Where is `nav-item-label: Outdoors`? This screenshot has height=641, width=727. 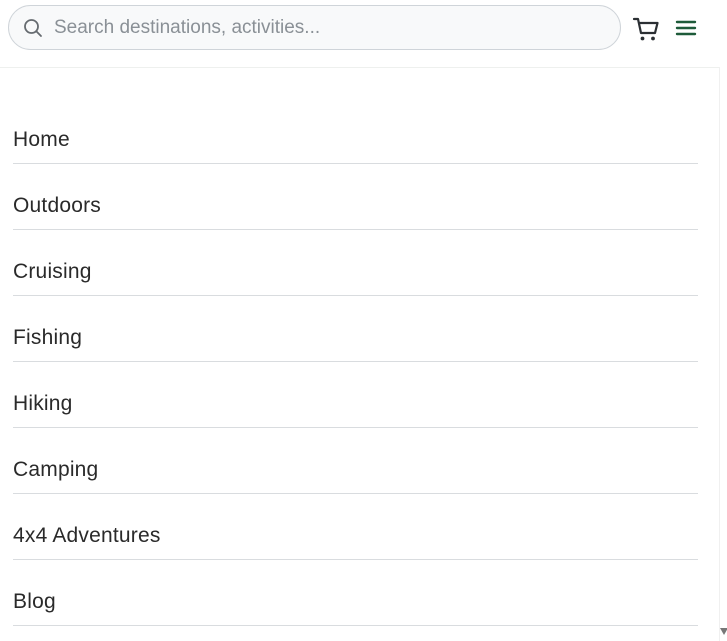 nav-item-label: Outdoors is located at coordinates (57, 205).